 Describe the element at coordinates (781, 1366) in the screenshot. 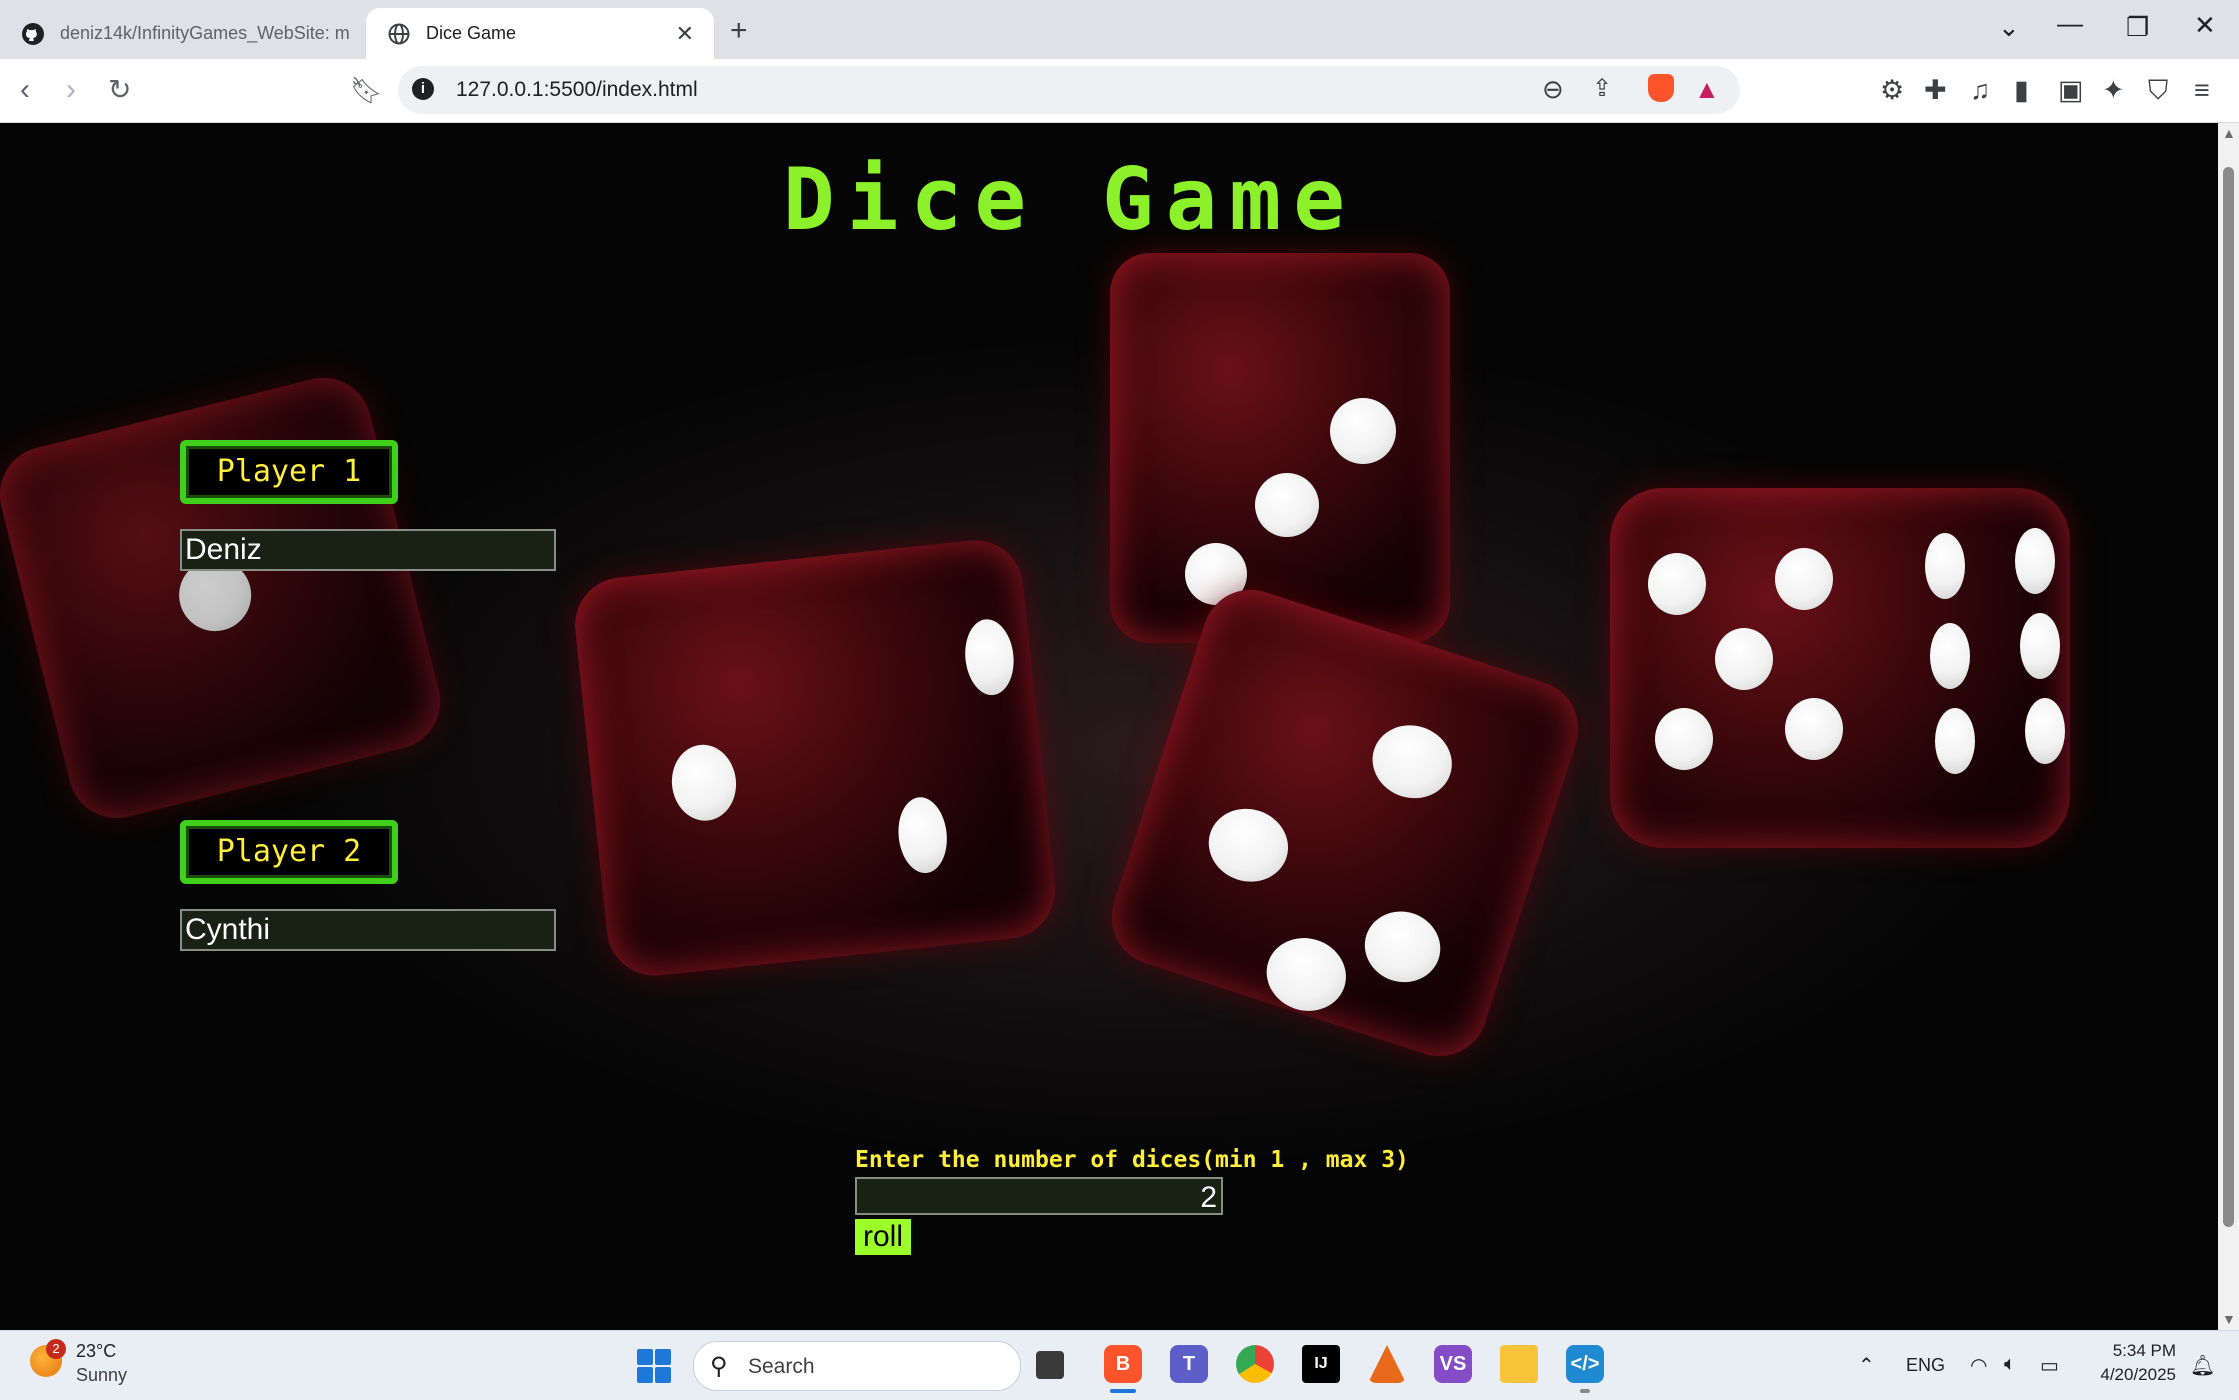

I see `search-label: Search` at that location.